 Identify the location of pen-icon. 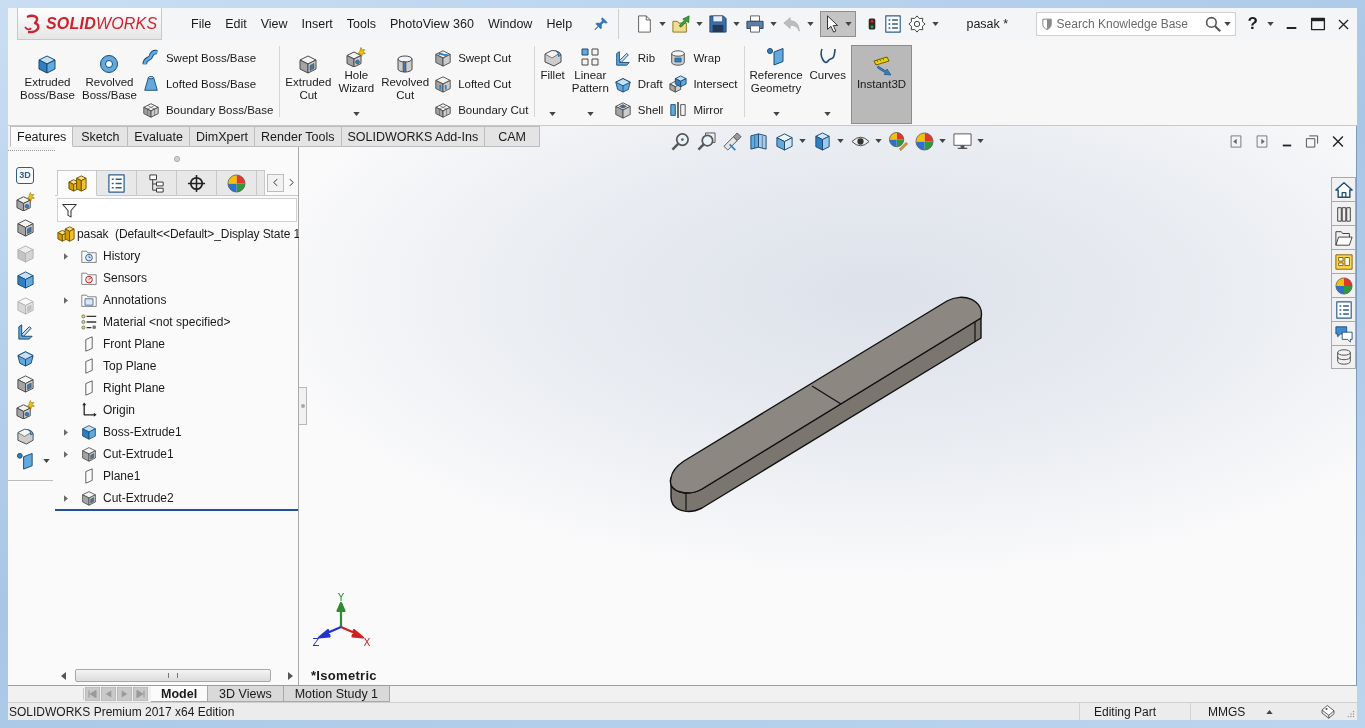
(732, 141).